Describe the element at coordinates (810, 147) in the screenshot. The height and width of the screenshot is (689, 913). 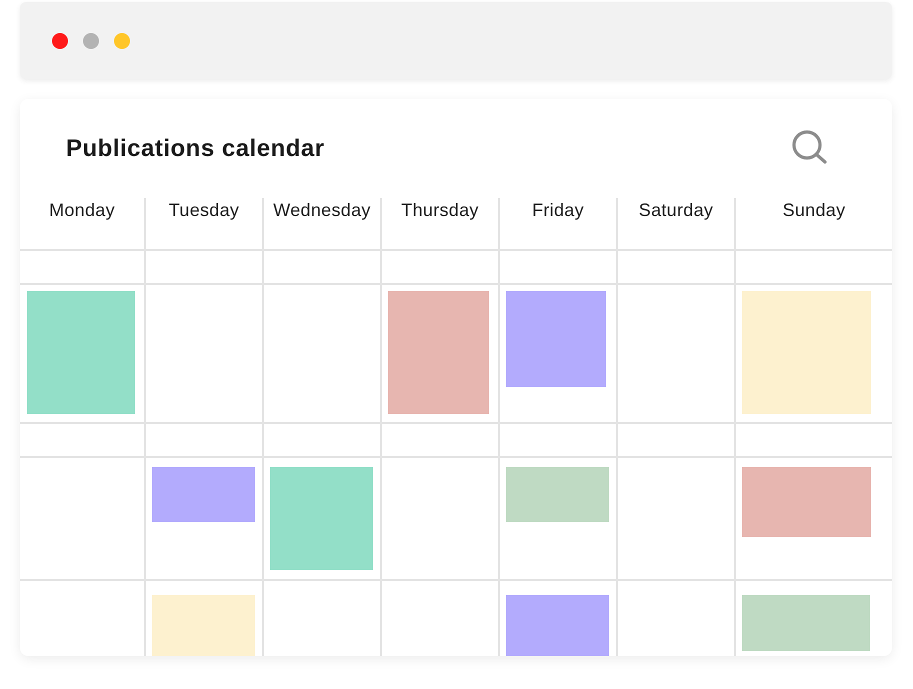
I see `search-icon` at that location.